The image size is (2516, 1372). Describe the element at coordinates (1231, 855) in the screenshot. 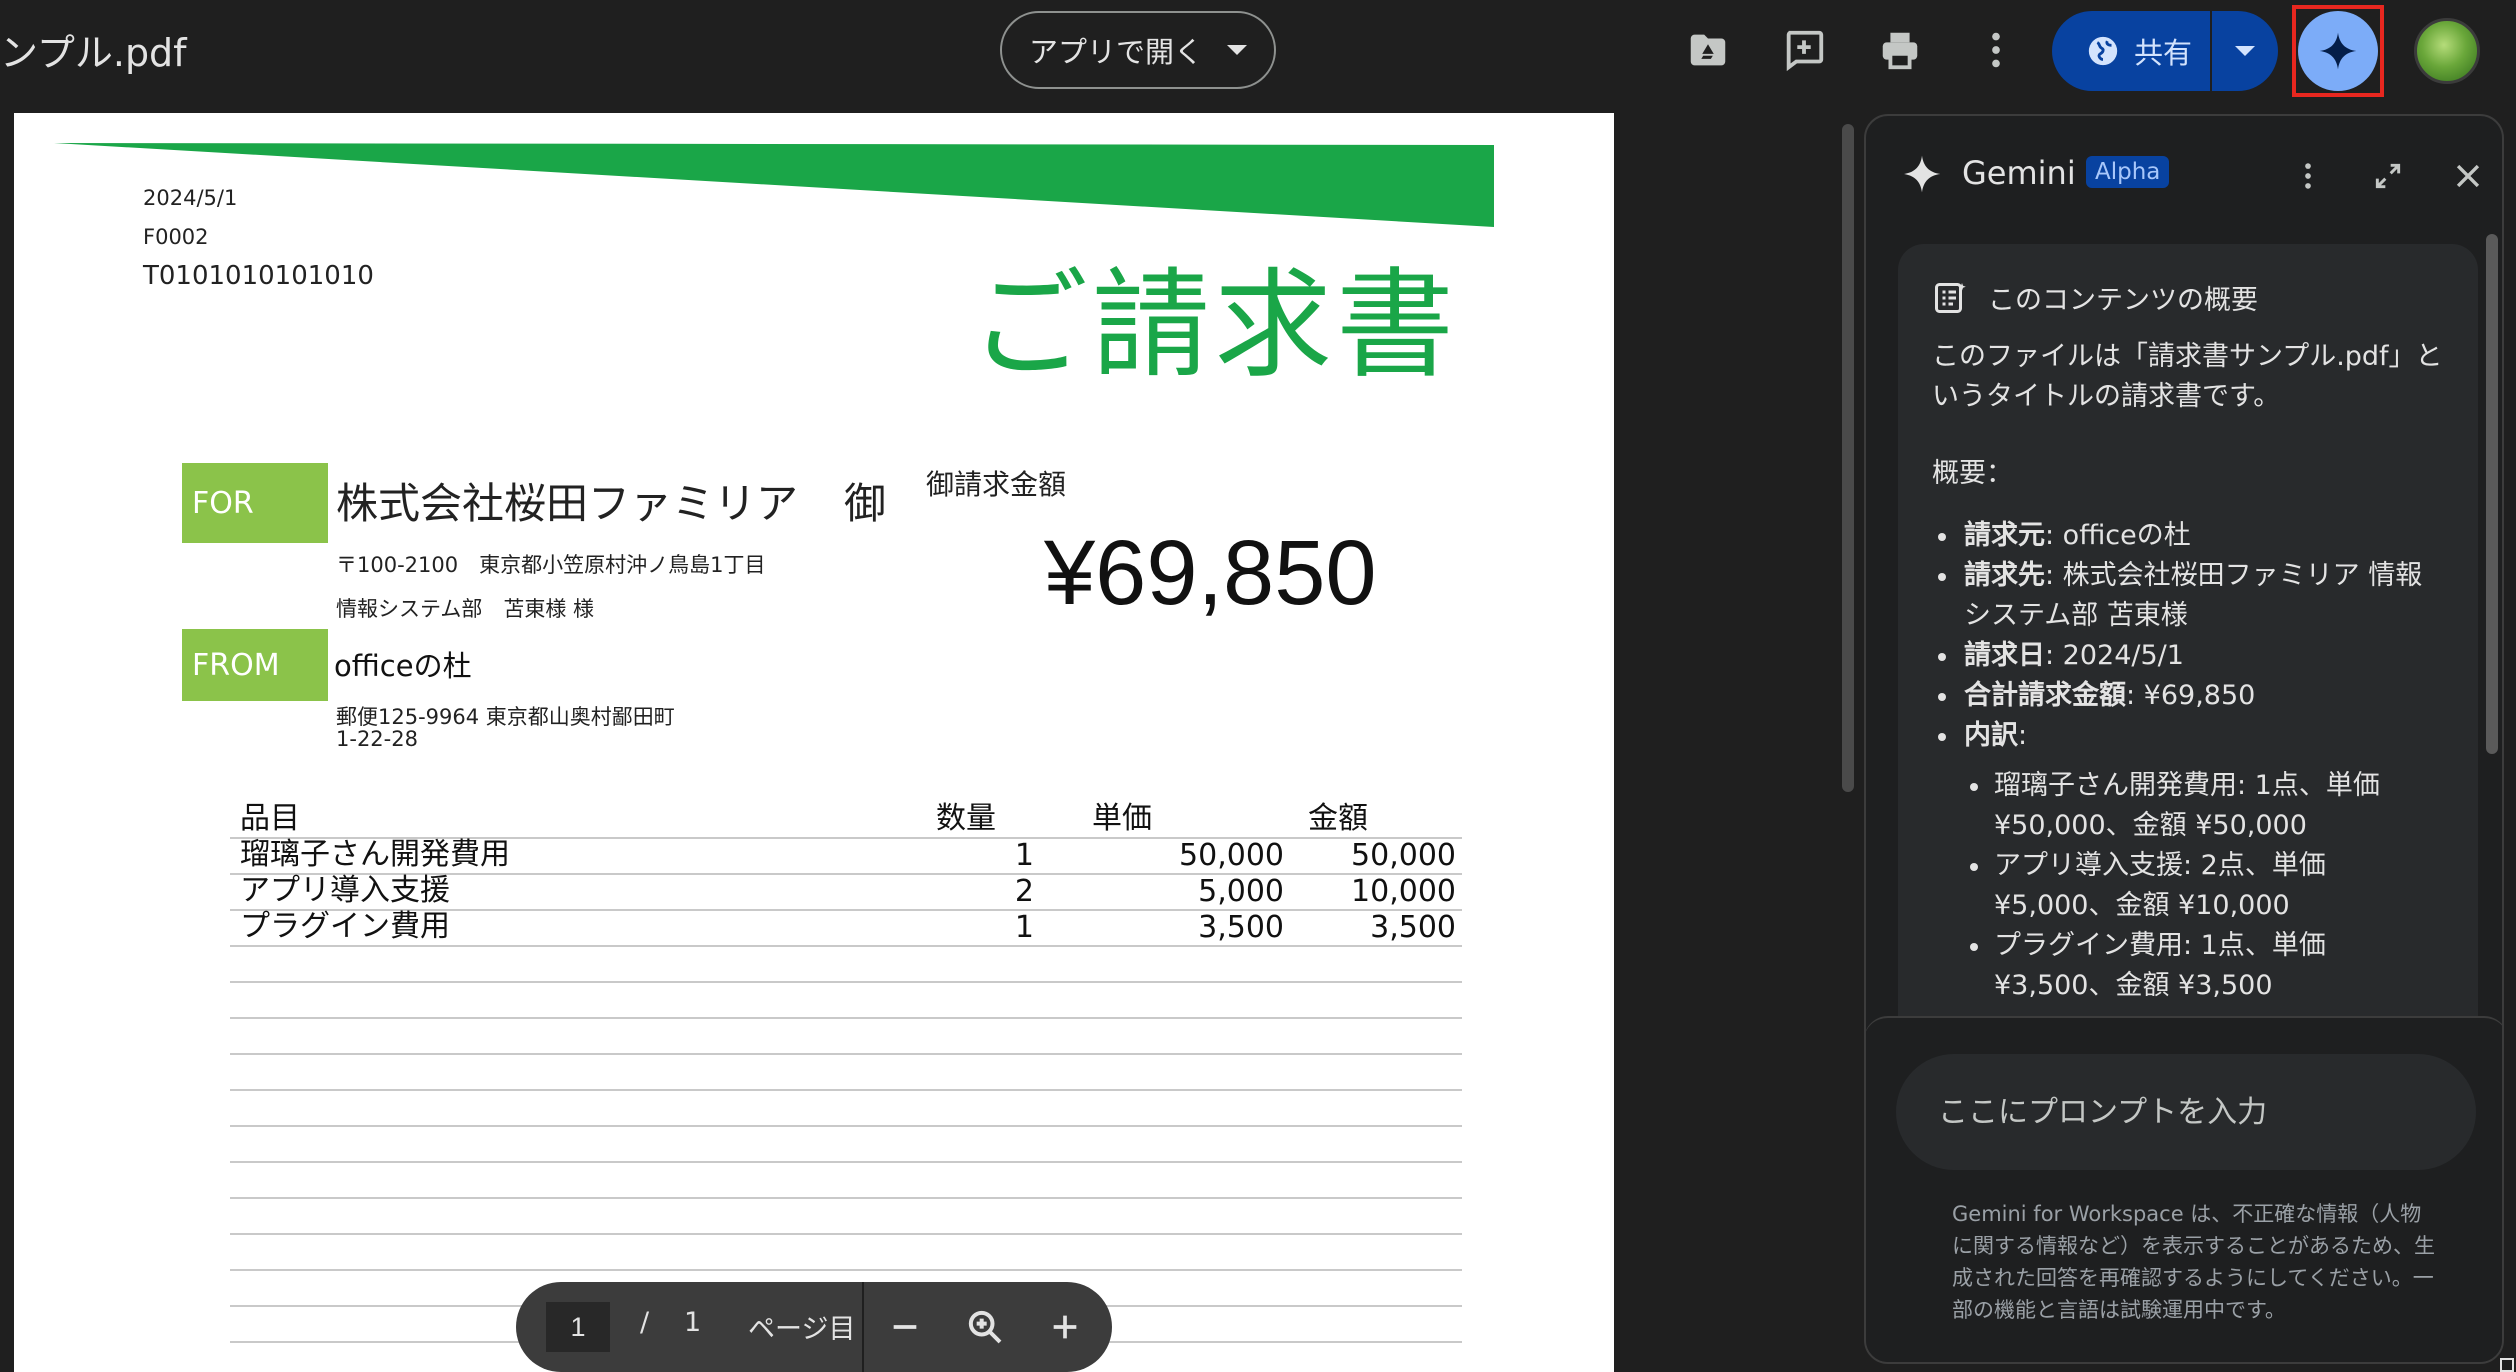

I see `item-unit-price: 50,000` at that location.